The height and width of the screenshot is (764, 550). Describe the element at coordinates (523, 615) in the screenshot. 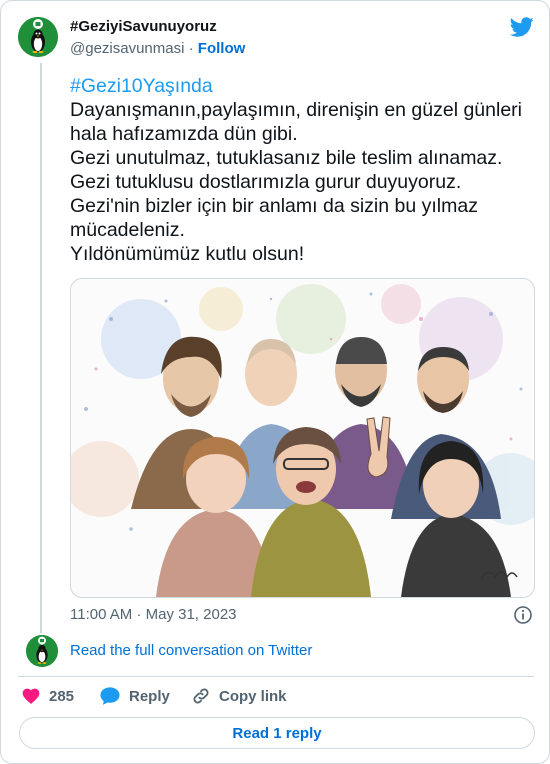

I see `info-icon` at that location.